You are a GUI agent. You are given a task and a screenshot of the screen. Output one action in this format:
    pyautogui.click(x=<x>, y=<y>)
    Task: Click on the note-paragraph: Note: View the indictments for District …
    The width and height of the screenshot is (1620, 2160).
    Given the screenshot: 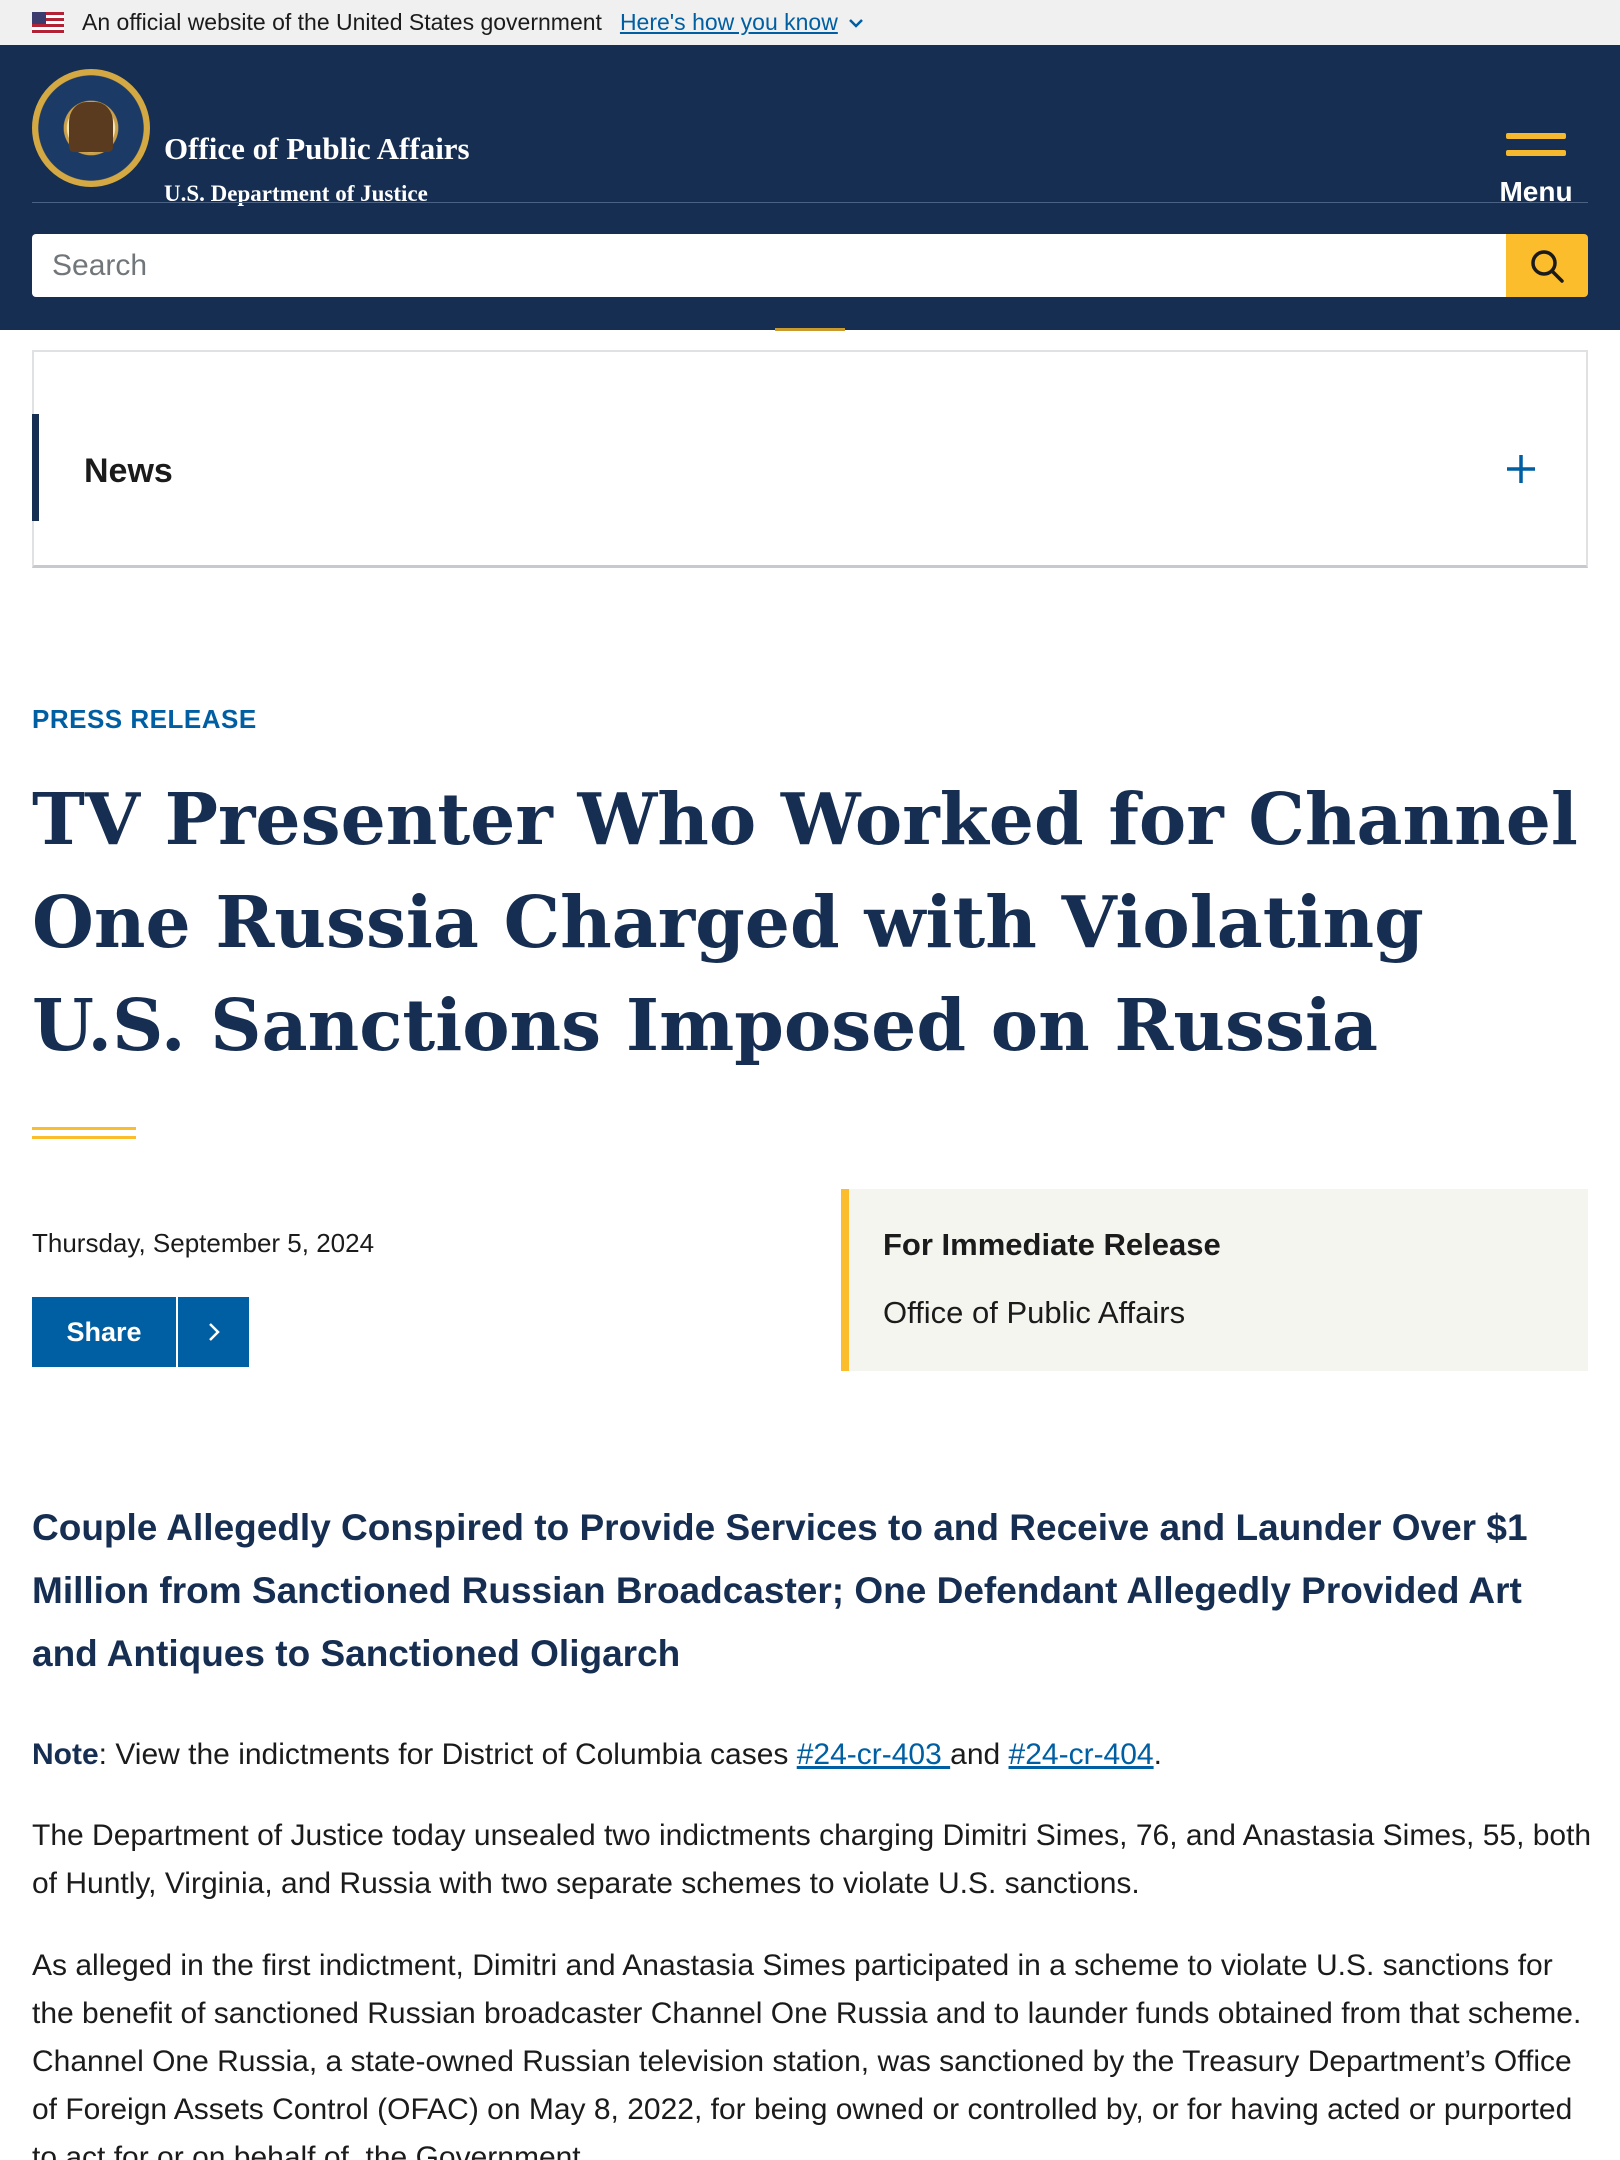 What is the action you would take?
    pyautogui.click(x=597, y=1754)
    